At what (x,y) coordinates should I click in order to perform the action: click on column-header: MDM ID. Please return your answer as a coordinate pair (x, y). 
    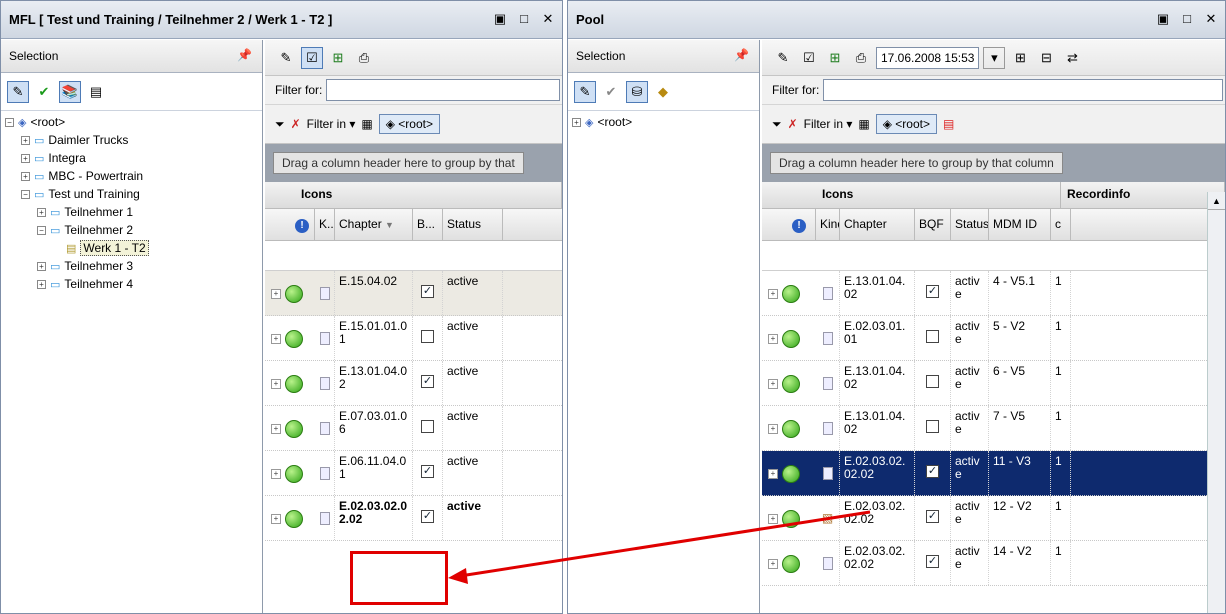
    Looking at the image, I should click on (1020, 224).